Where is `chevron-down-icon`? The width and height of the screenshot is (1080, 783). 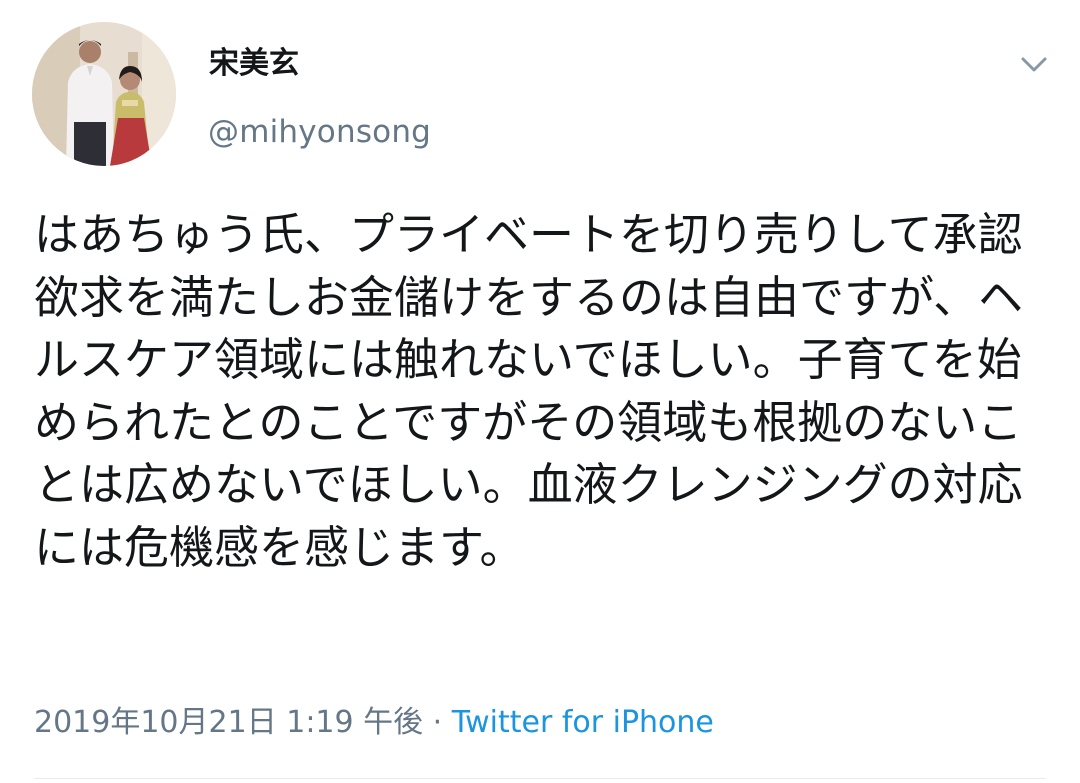
chevron-down-icon is located at coordinates (1034, 65).